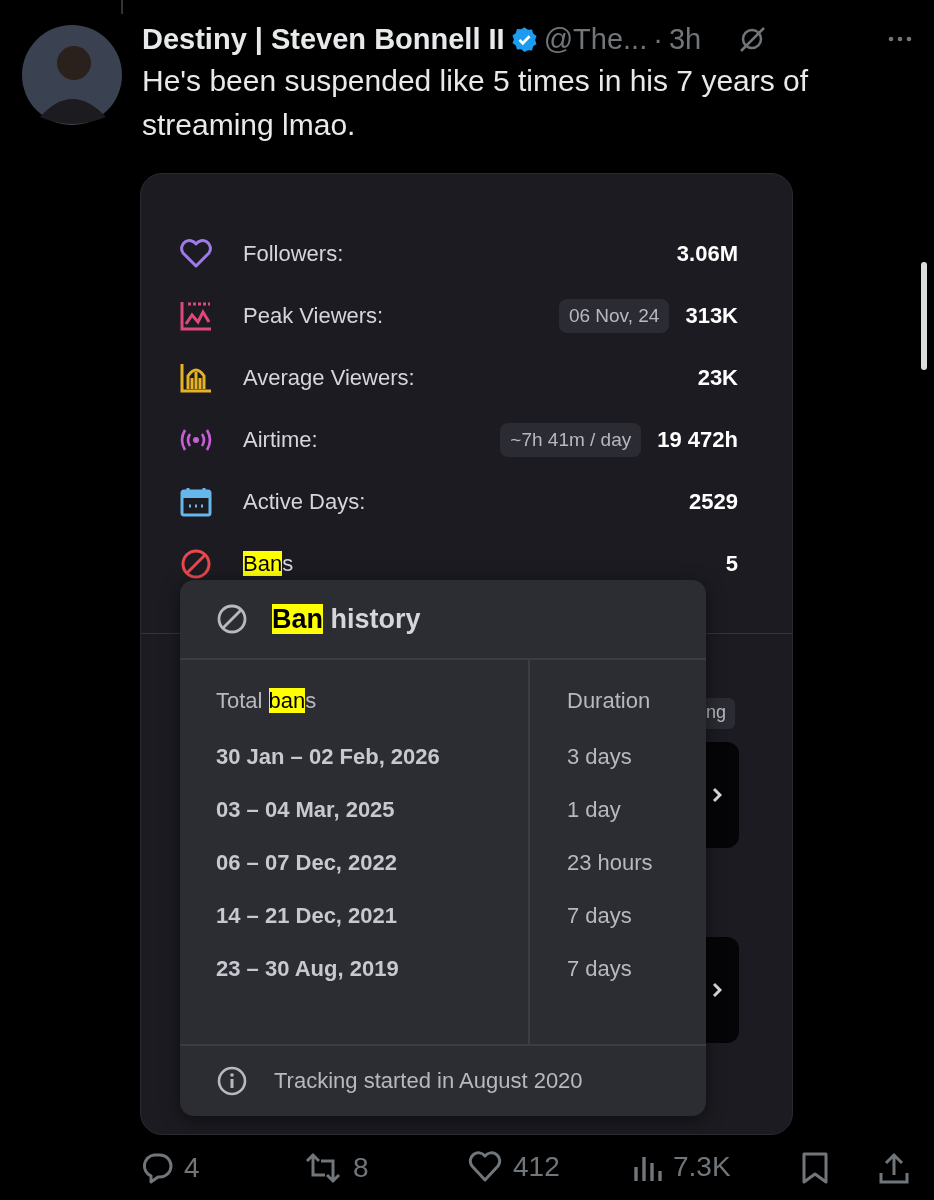 The image size is (934, 1200). What do you see at coordinates (157, 1168) in the screenshot?
I see `reply-icon` at bounding box center [157, 1168].